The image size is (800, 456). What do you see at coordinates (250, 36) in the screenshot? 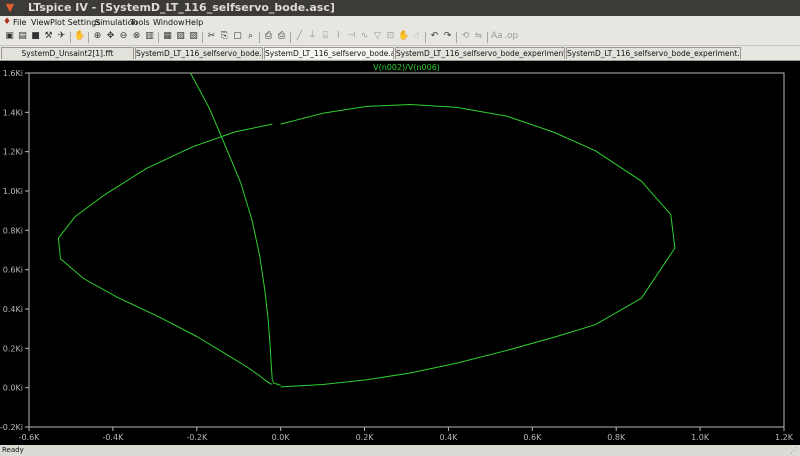
I see `find-icon: ⌕` at bounding box center [250, 36].